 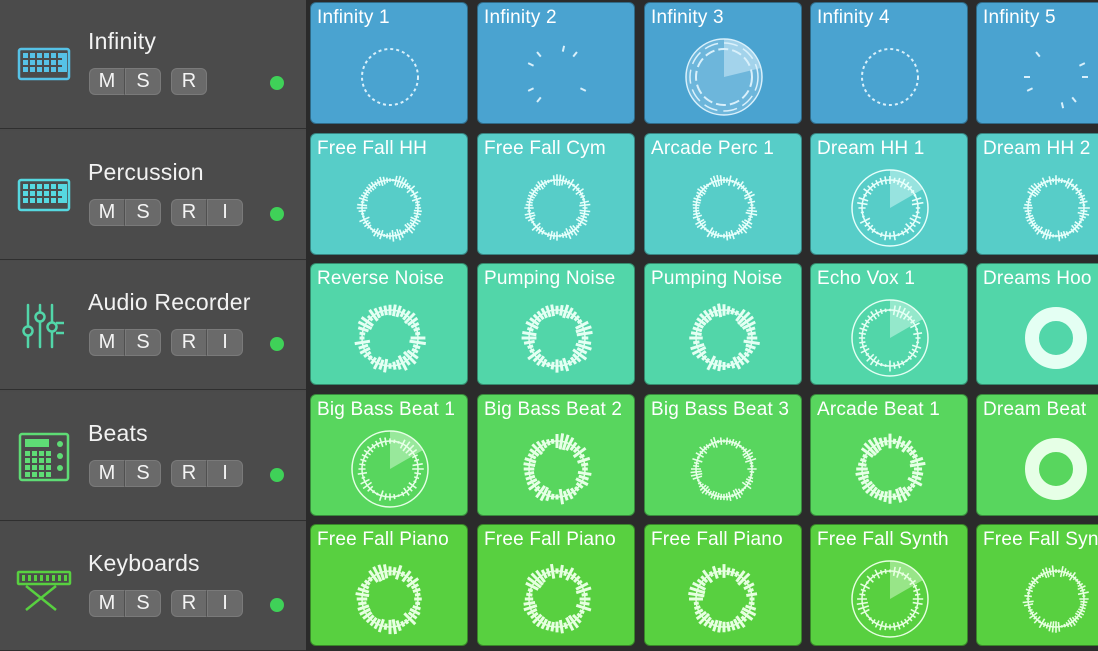 I want to click on track-header-4: KeyboardsMSRI, so click(x=153, y=586).